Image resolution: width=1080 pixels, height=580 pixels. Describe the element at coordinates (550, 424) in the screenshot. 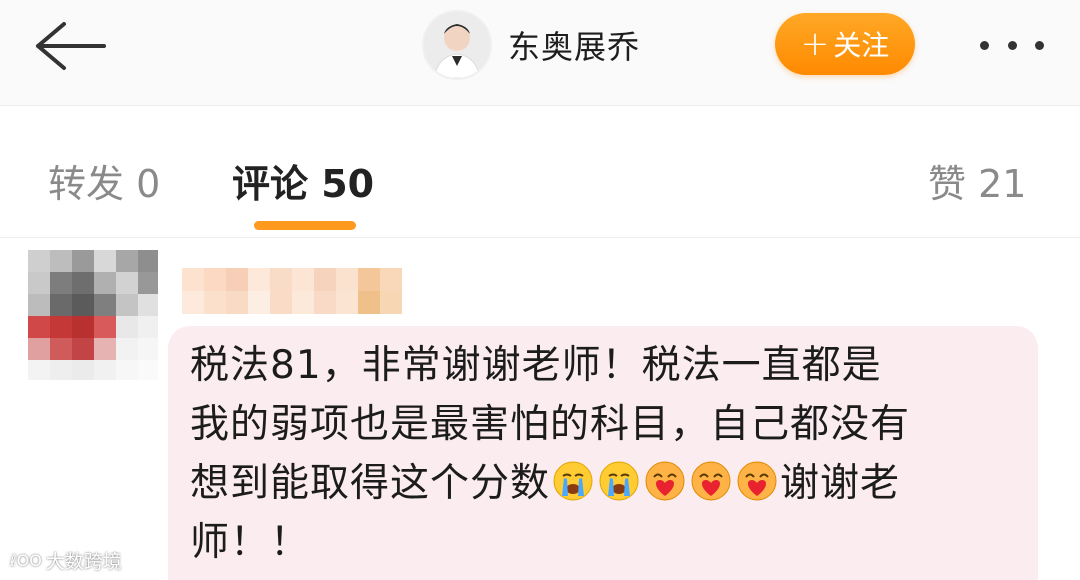

I see `comment-line: 我的弱项也是最害怕的科目，自己都没有` at that location.